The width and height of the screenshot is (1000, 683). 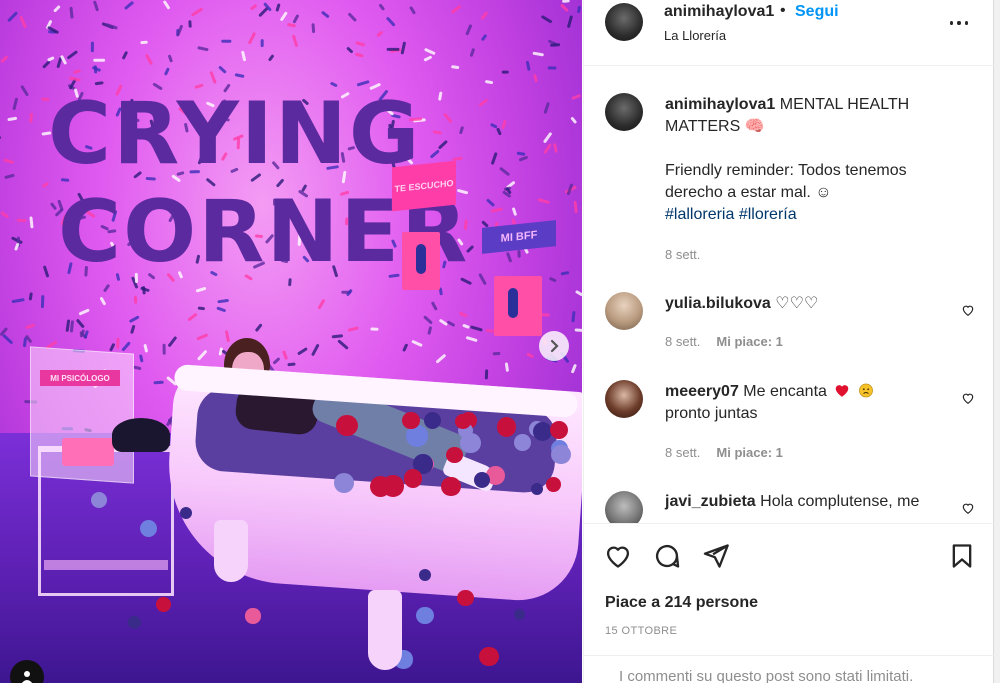 What do you see at coordinates (106, 565) in the screenshot?
I see `side-table-shelf` at bounding box center [106, 565].